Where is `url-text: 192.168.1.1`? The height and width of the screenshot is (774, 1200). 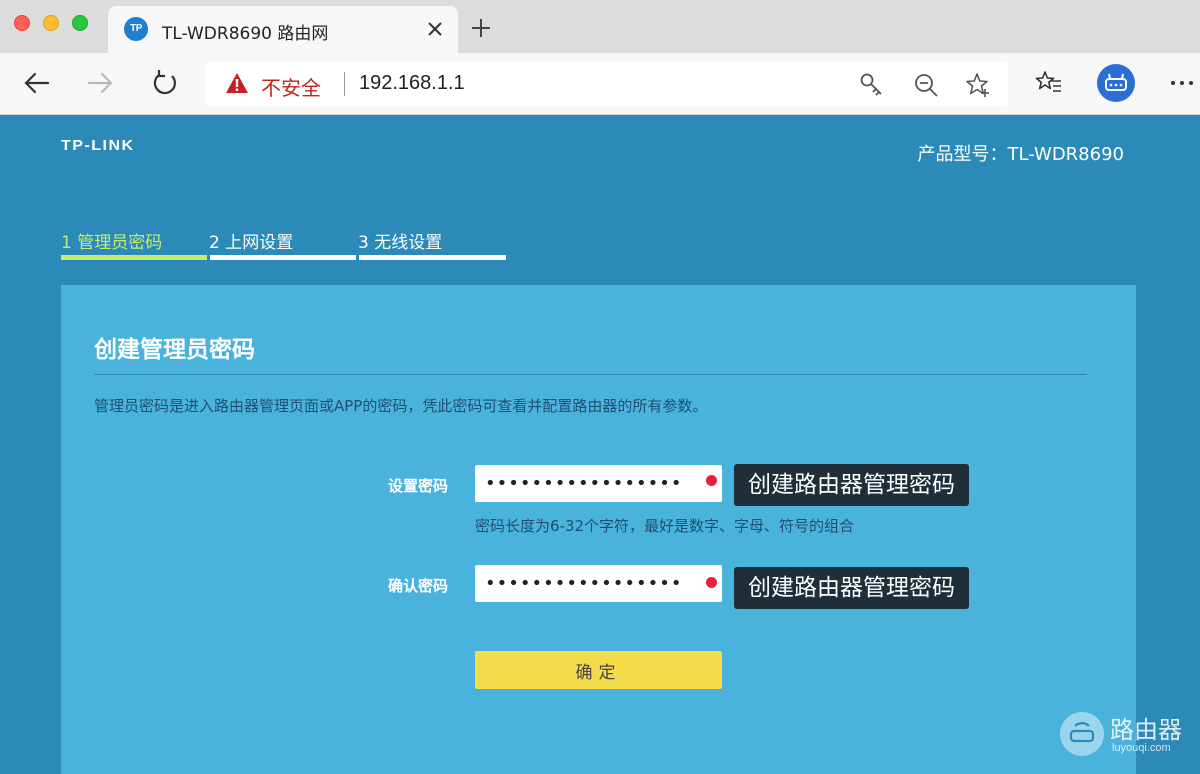 url-text: 192.168.1.1 is located at coordinates (412, 83).